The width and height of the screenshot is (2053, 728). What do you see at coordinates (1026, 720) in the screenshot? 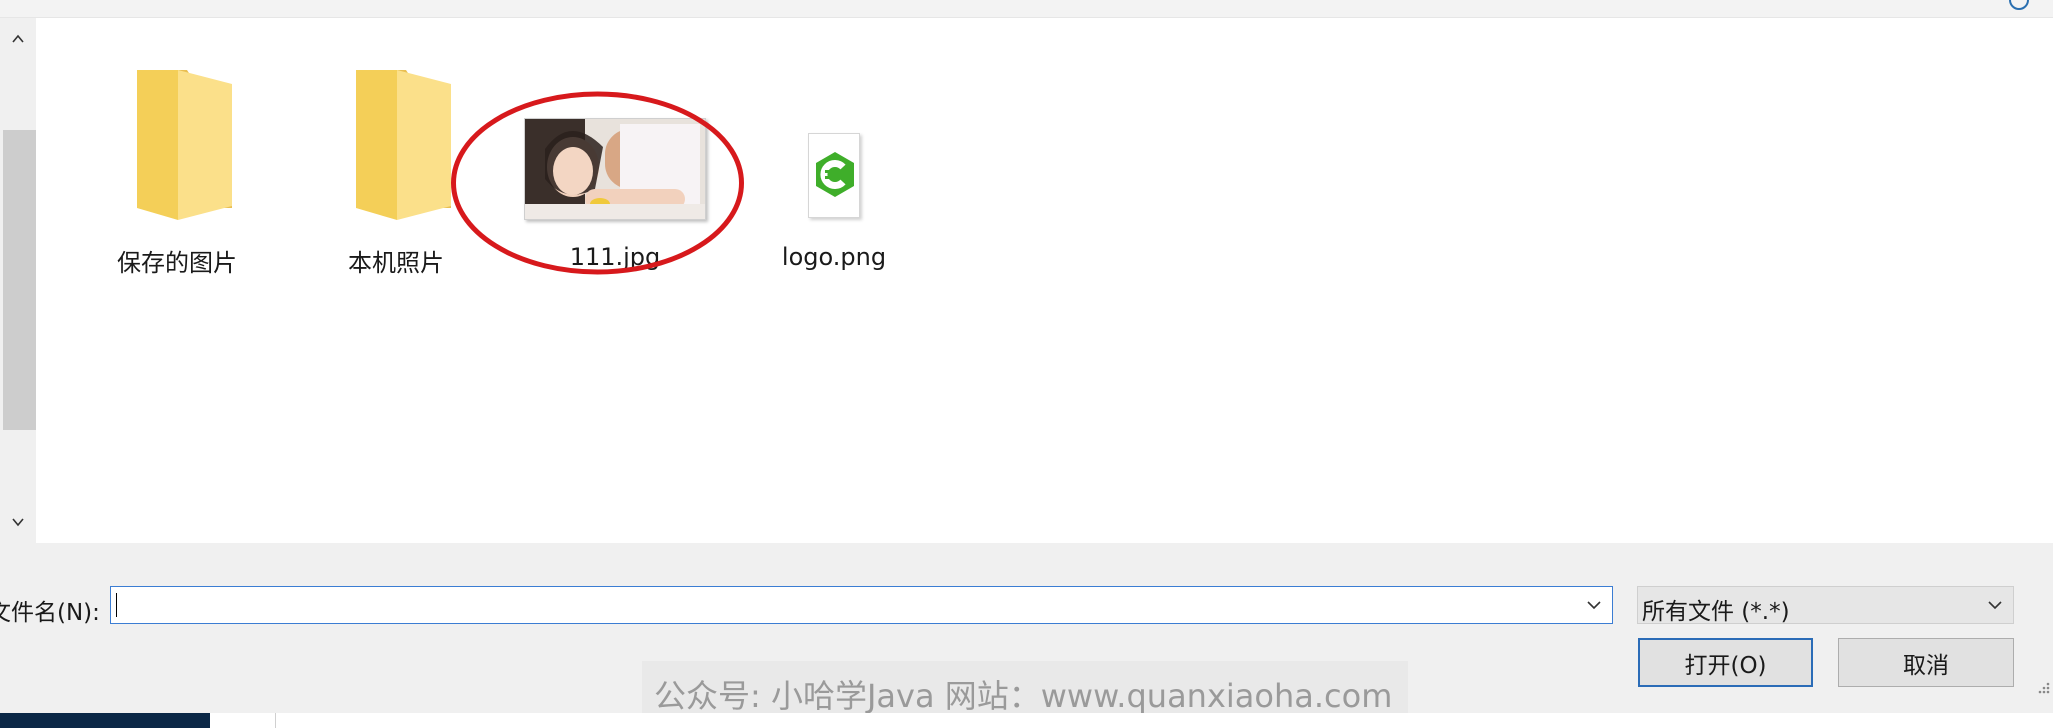
I see `taskbar-strip` at bounding box center [1026, 720].